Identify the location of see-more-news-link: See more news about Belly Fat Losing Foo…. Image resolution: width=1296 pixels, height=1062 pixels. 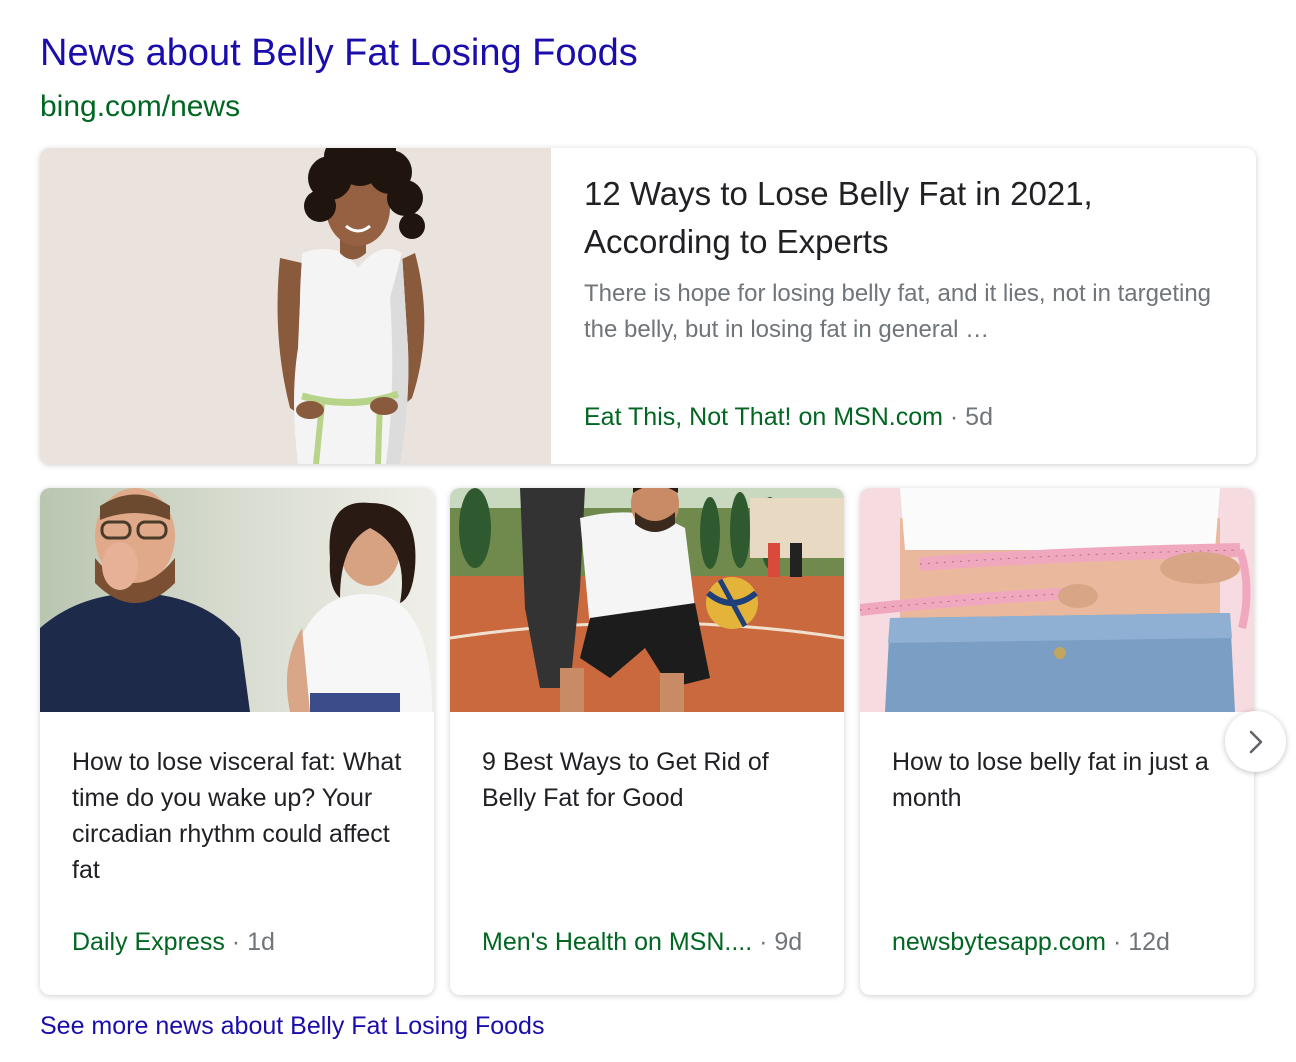
(292, 1026).